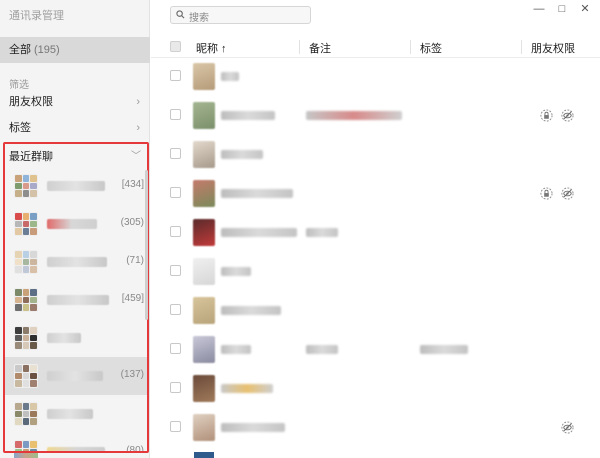  What do you see at coordinates (75, 128) in the screenshot?
I see `sidebar-item-tags: 标签 ›` at bounding box center [75, 128].